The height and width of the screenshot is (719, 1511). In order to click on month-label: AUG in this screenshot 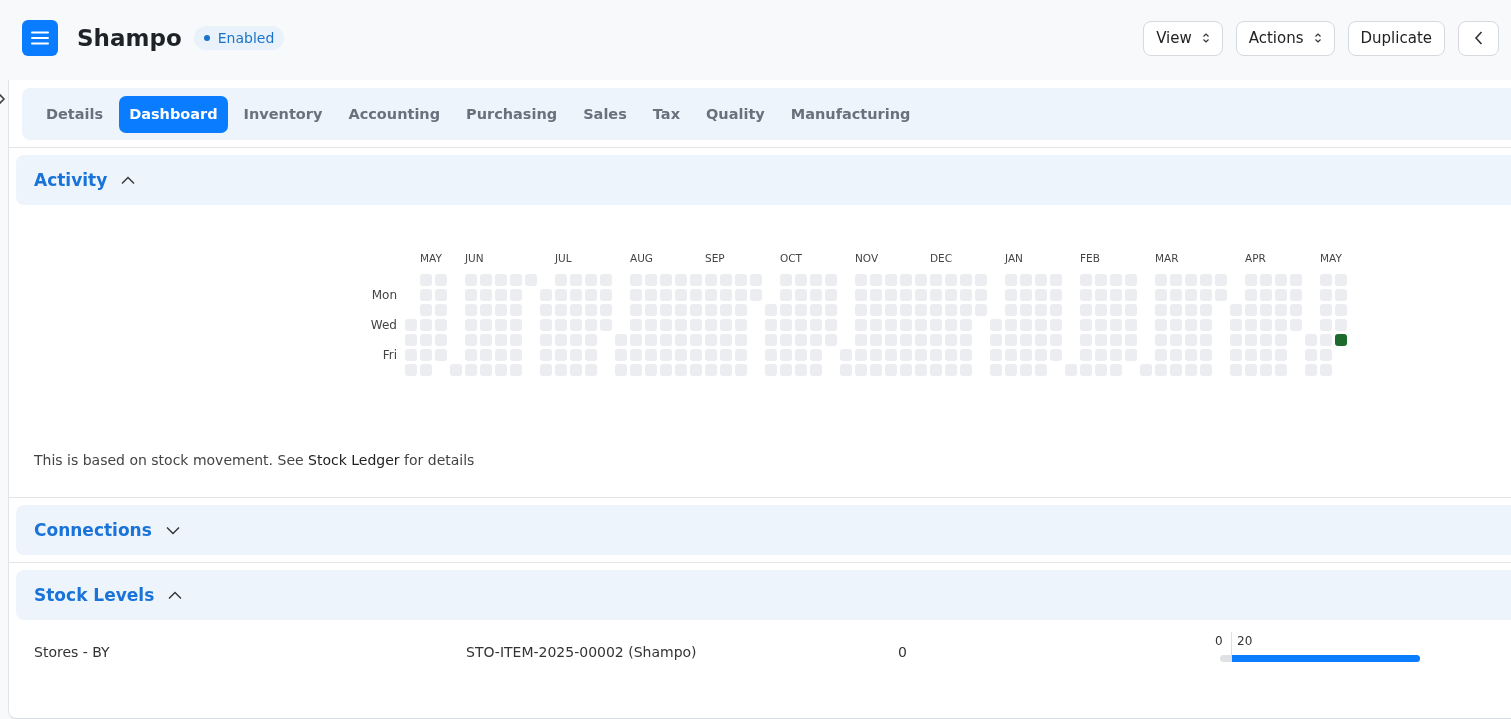, I will do `click(641, 258)`.